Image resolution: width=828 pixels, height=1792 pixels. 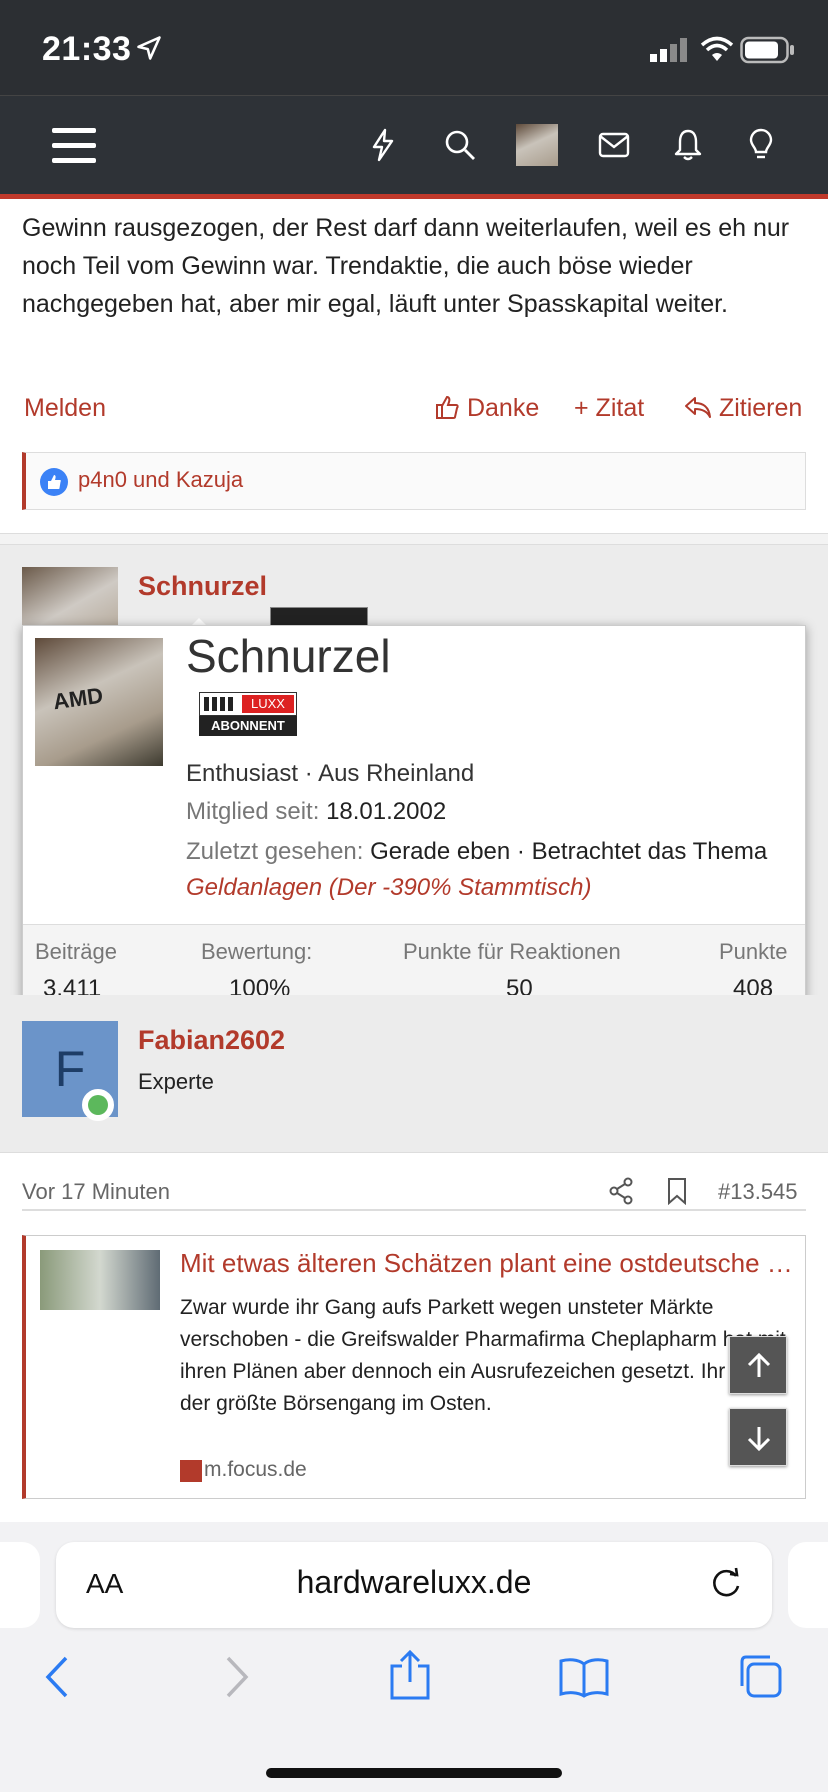 I want to click on user-online-icon, so click(x=98, y=1105).